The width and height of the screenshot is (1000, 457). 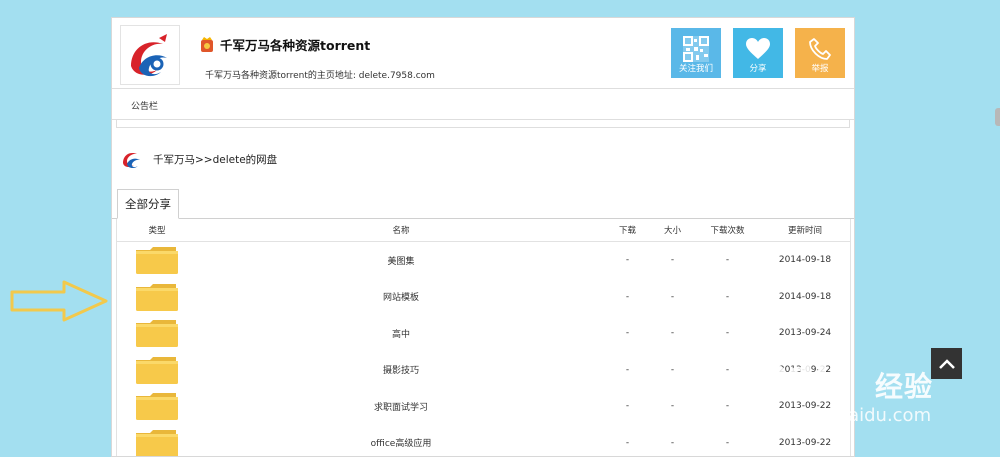 I want to click on table-row: 美图集 - - - 2014-09-18, so click(x=483, y=260).